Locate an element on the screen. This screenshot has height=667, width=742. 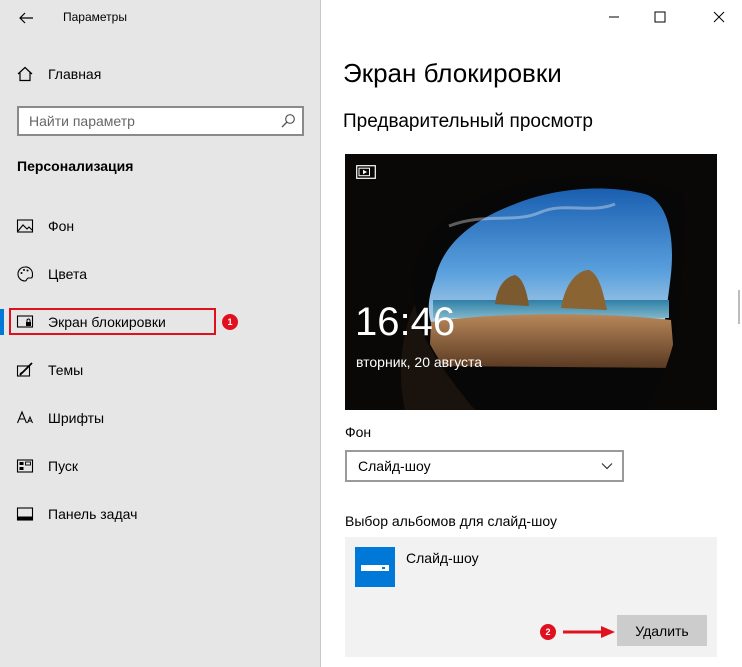
minimize-button is located at coordinates (614, 17).